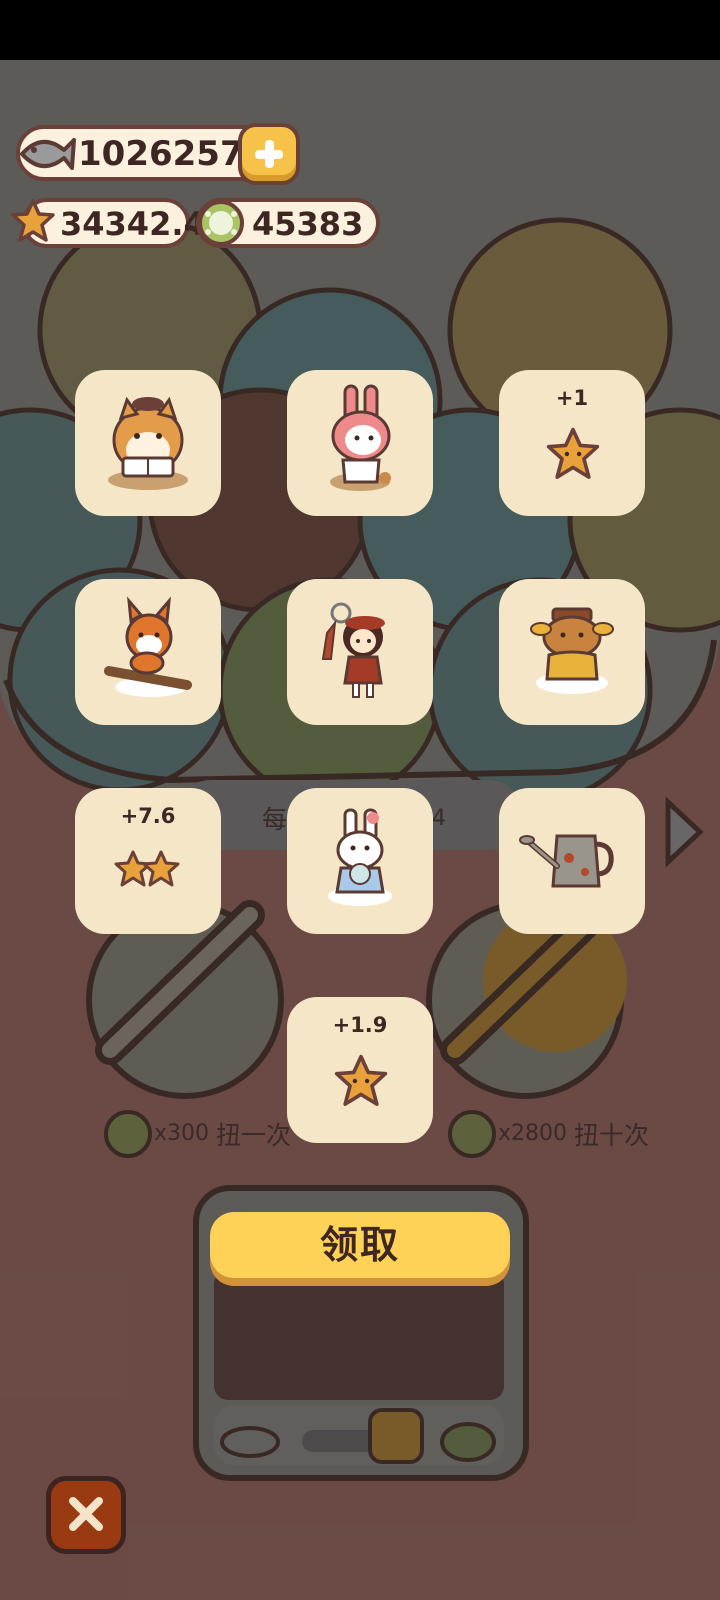 The image size is (720, 1600). What do you see at coordinates (147, 868) in the screenshot?
I see `double-star-icon` at bounding box center [147, 868].